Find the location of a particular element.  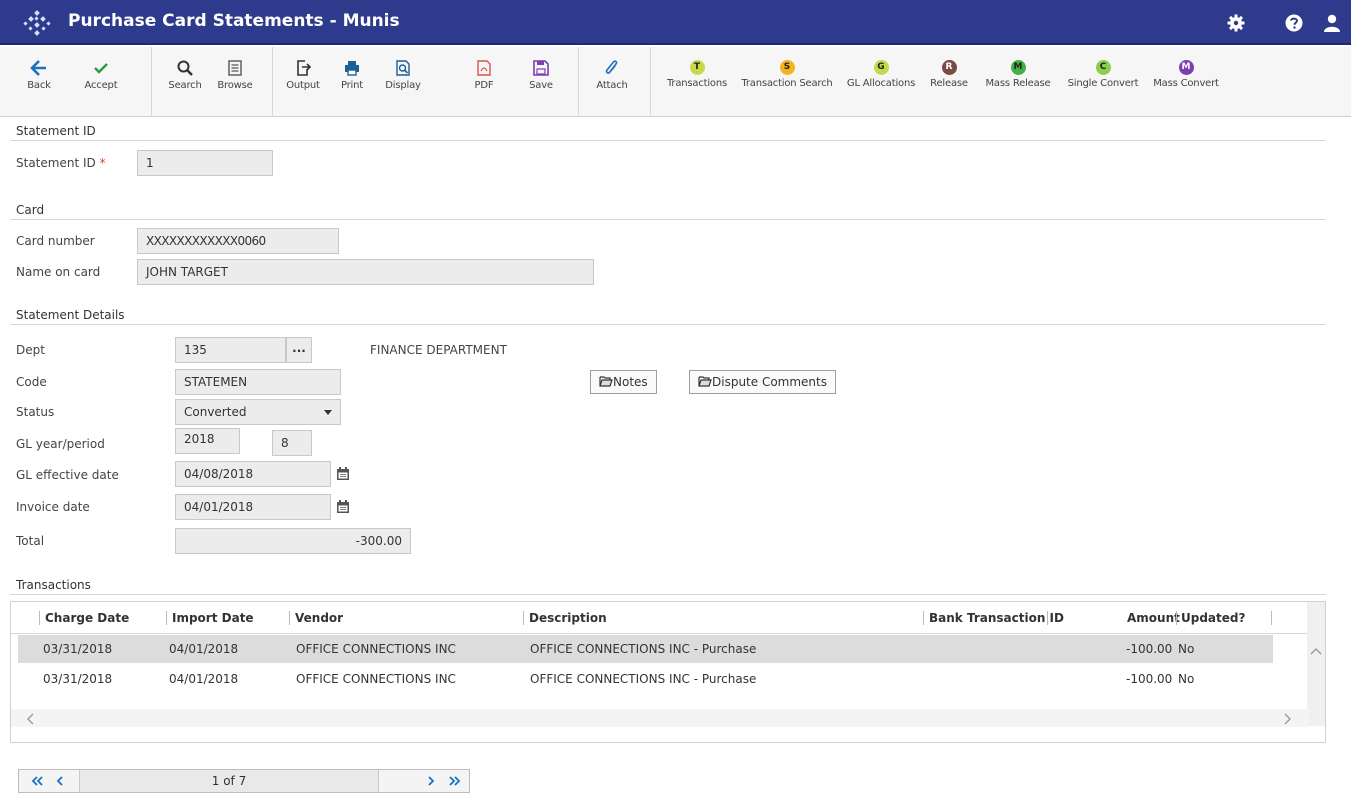

transactions-badge-icon: T is located at coordinates (697, 67).